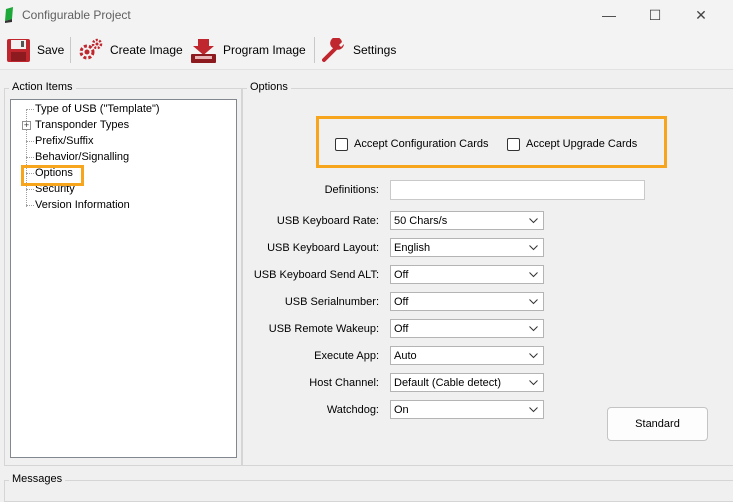 Image resolution: width=733 pixels, height=502 pixels. Describe the element at coordinates (366, 15) in the screenshot. I see `title-bar: Configurable Project — ☐ ✕` at that location.